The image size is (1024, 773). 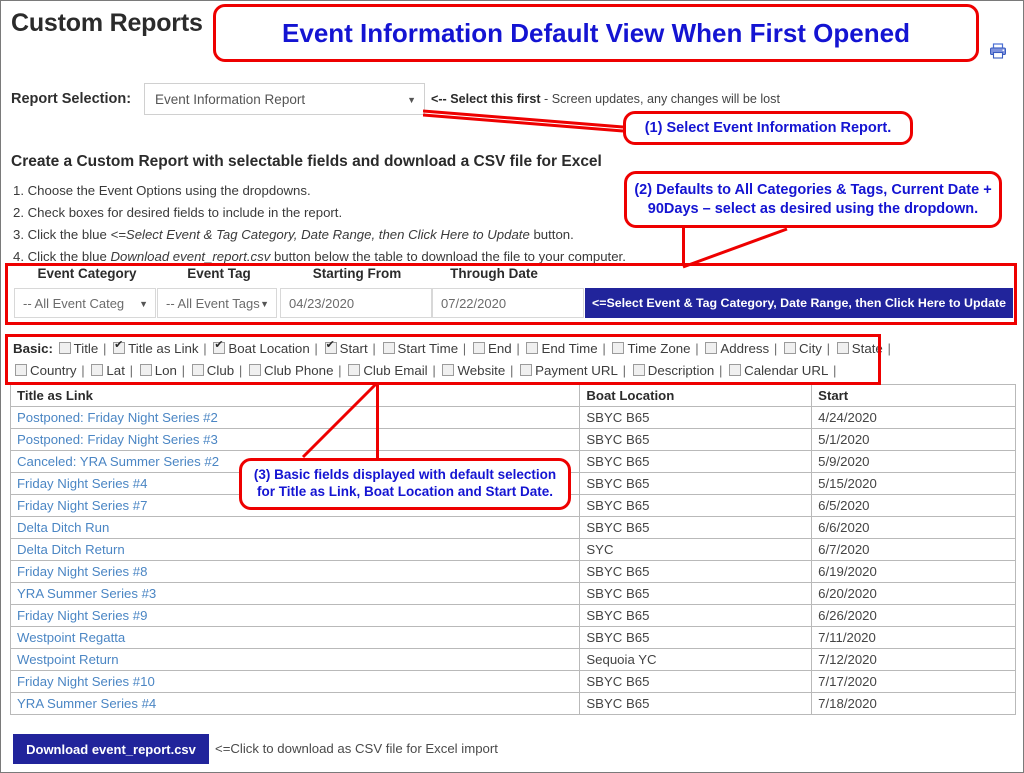 I want to click on field-option-calendar-url: Calendar URL, so click(x=777, y=370).